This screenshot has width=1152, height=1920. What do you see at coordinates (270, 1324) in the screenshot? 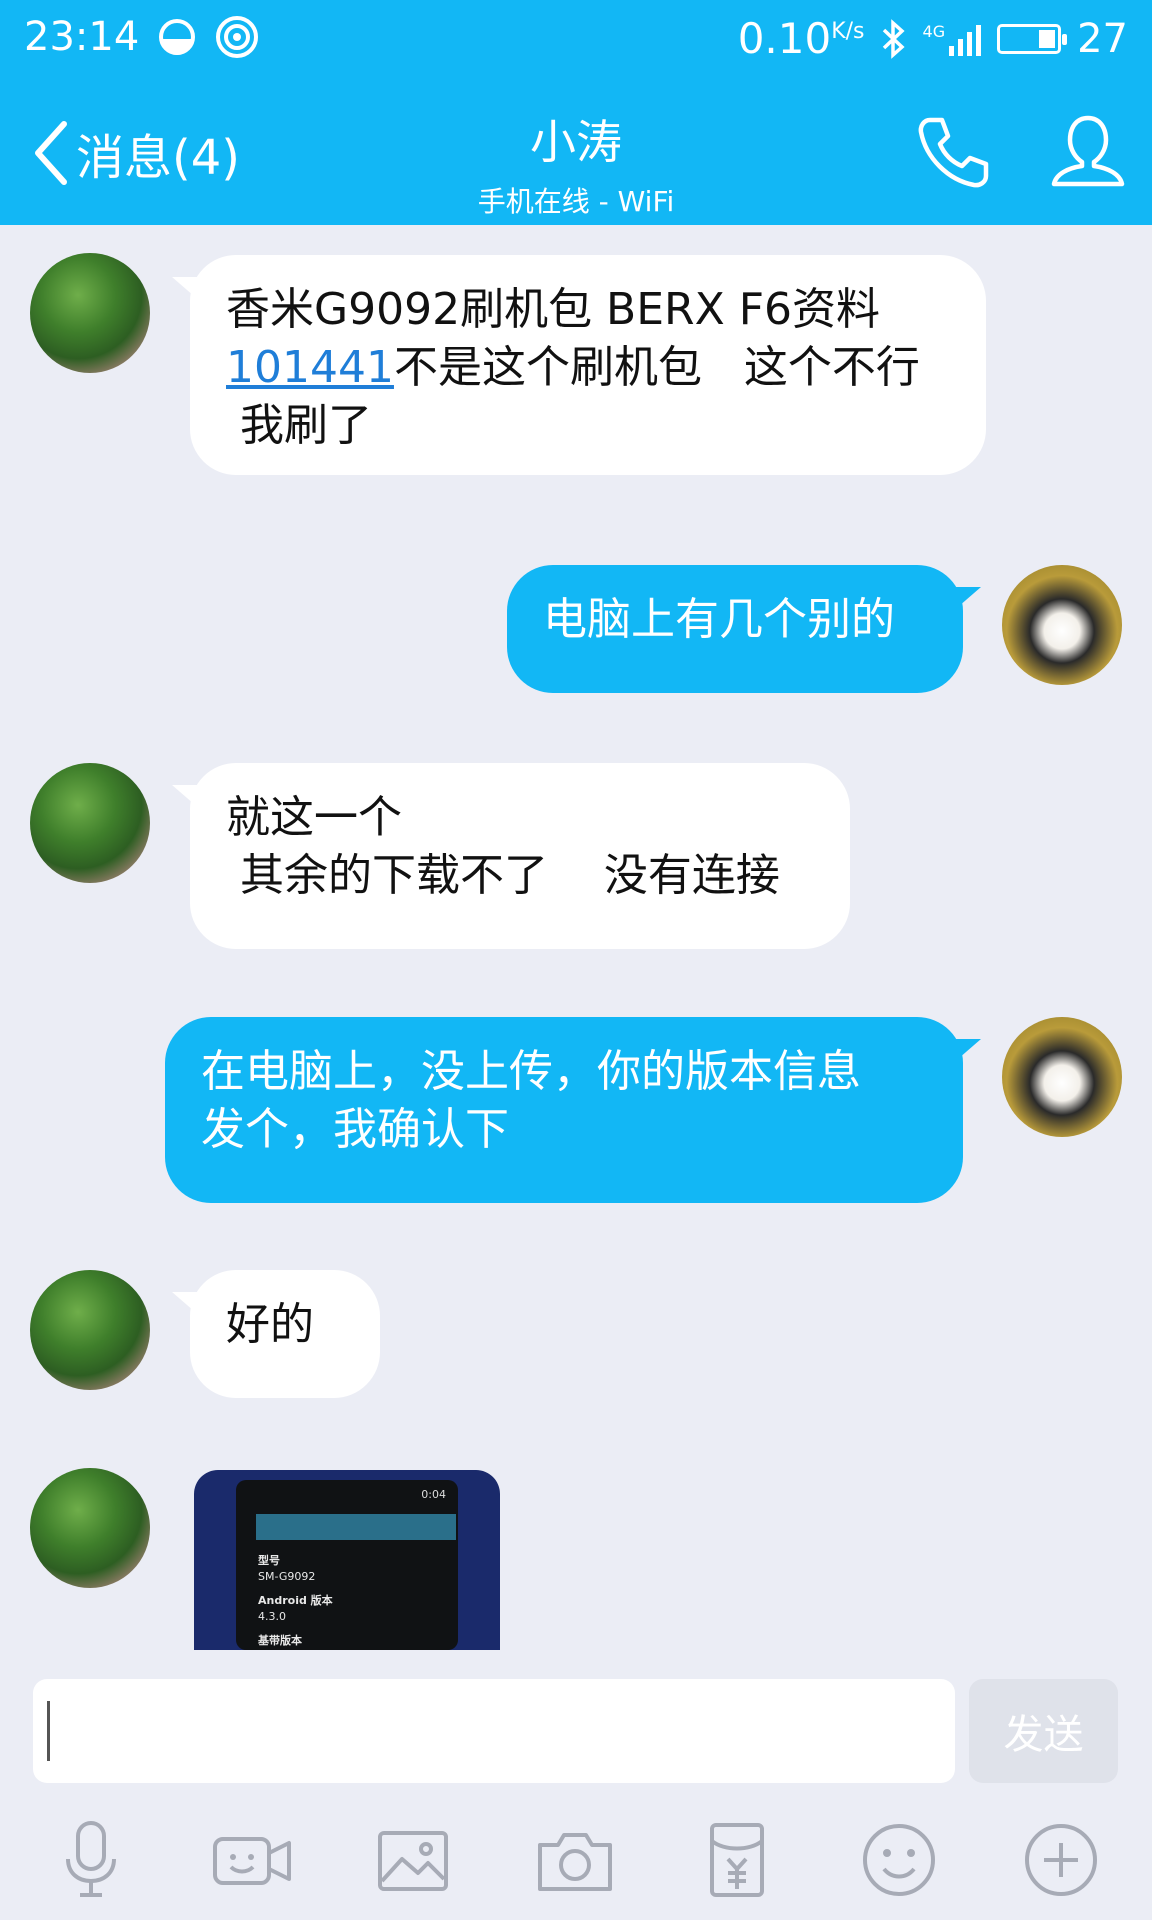
I see `message-text: 好的` at bounding box center [270, 1324].